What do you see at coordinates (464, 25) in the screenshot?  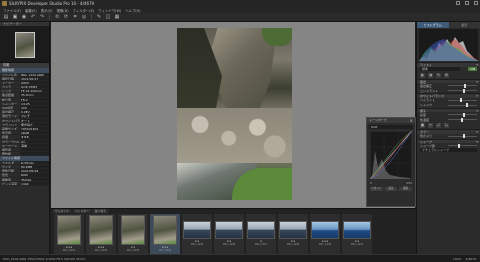 I see `right-tab-1: 表示` at bounding box center [464, 25].